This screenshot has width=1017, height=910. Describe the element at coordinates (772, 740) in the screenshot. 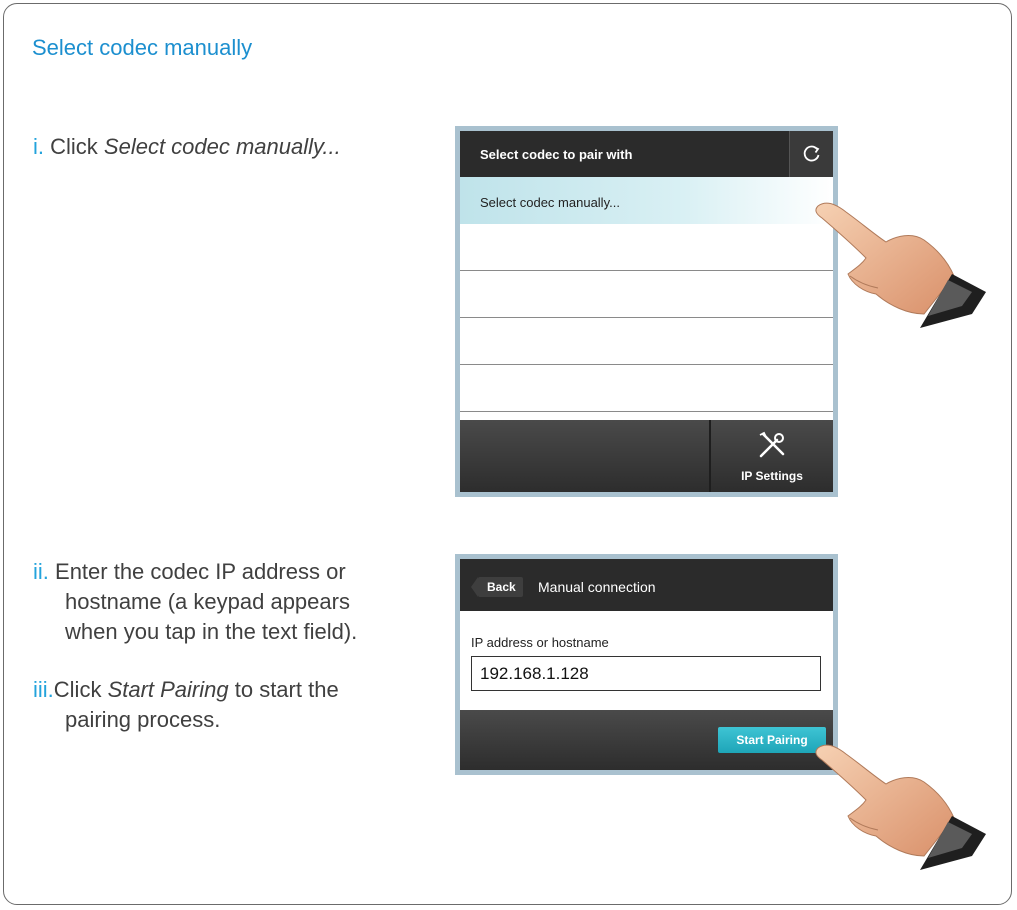

I see `start-pairing-button: Start Pairing` at that location.